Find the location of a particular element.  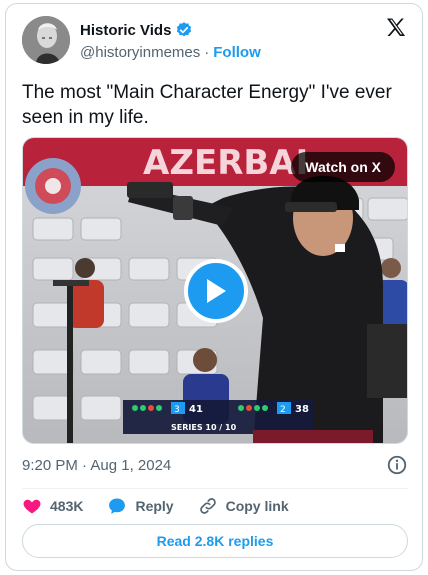

info-icon is located at coordinates (397, 465).